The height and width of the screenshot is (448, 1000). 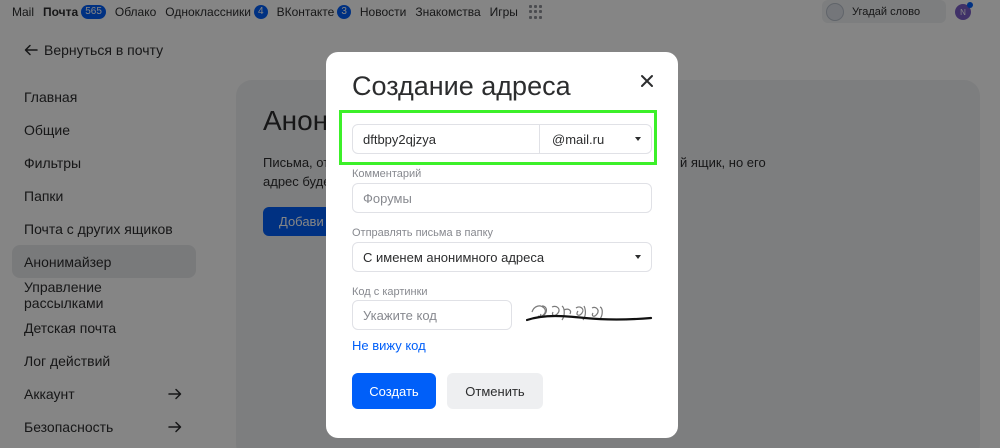 I want to click on cant-see-code-link: Не вижу код, so click(x=389, y=345).